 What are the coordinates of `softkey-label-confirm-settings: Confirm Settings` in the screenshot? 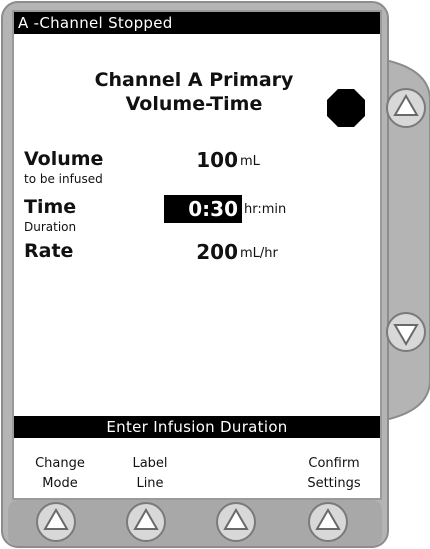 It's located at (334, 474).